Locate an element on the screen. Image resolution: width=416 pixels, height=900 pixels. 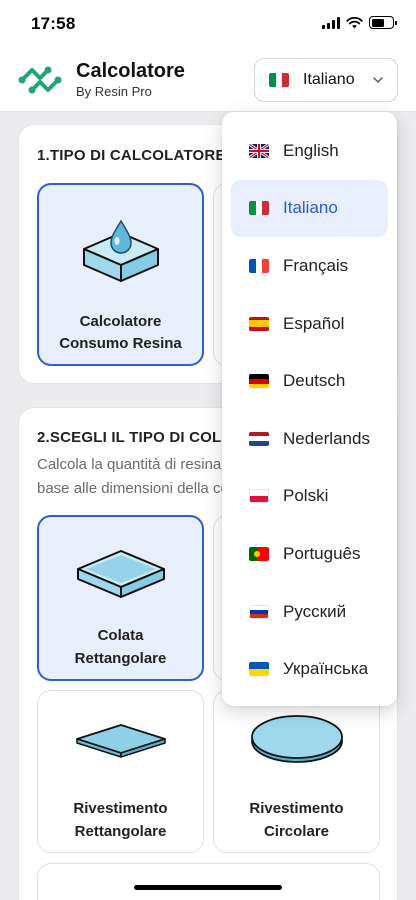
tile-label-line1: Calcolatore is located at coordinates (120, 321).